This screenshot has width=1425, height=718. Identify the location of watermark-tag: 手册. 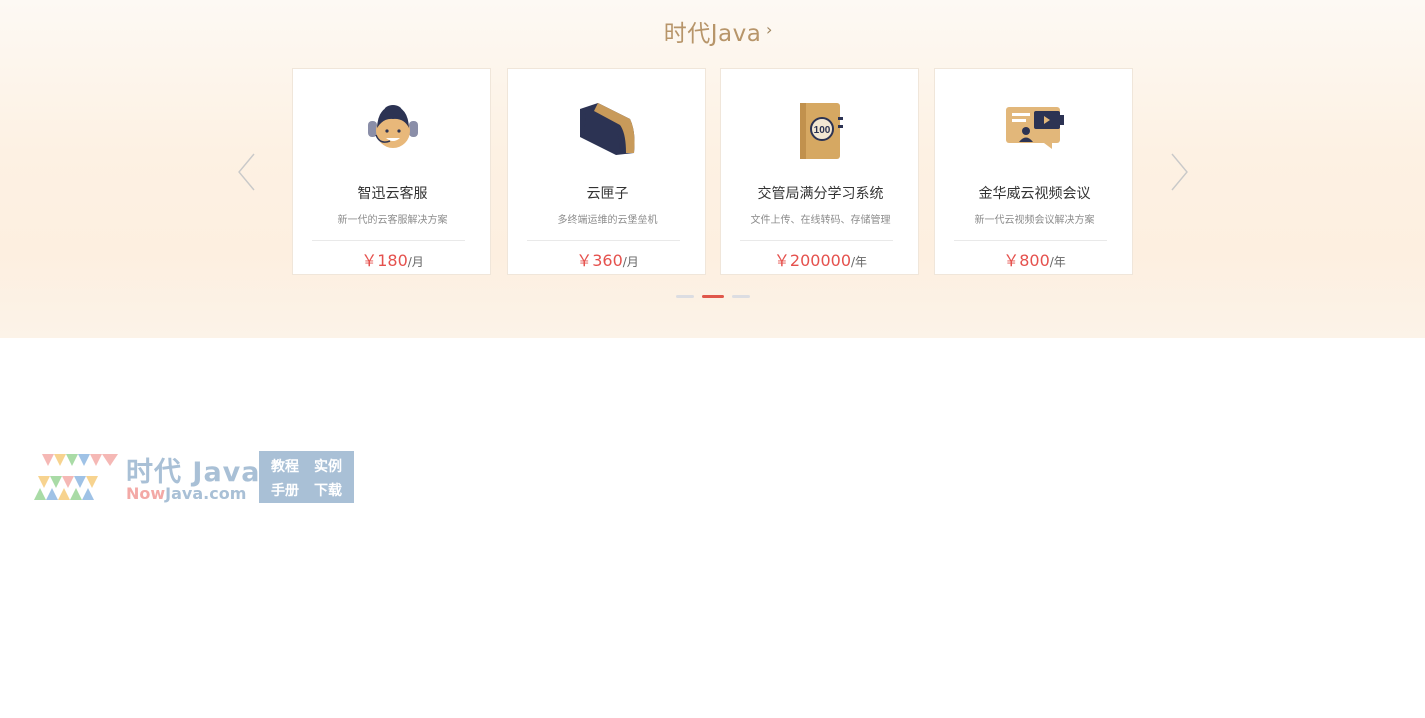
(285, 491).